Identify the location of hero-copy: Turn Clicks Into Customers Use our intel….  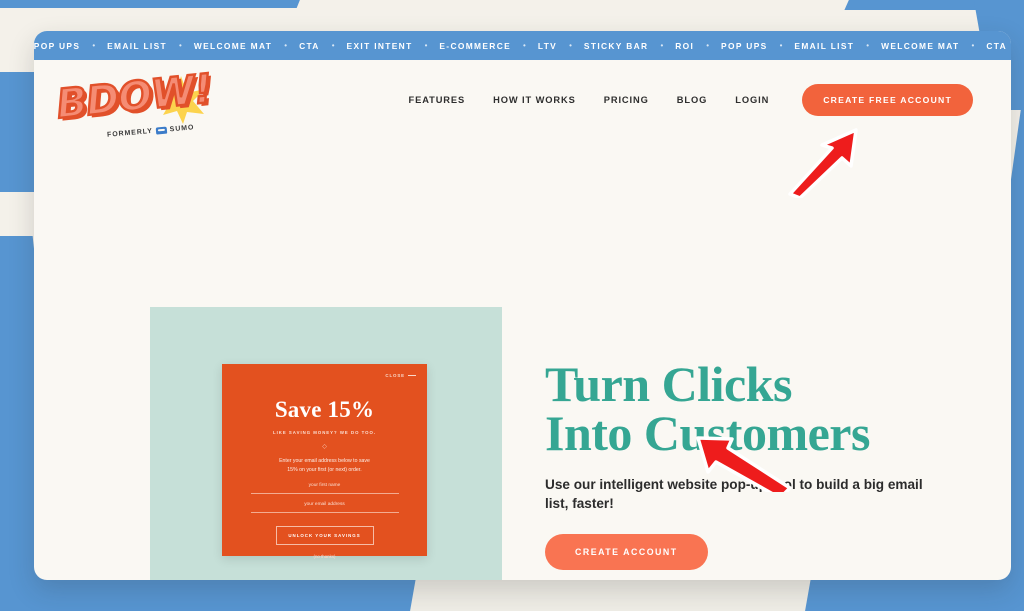
(745, 464).